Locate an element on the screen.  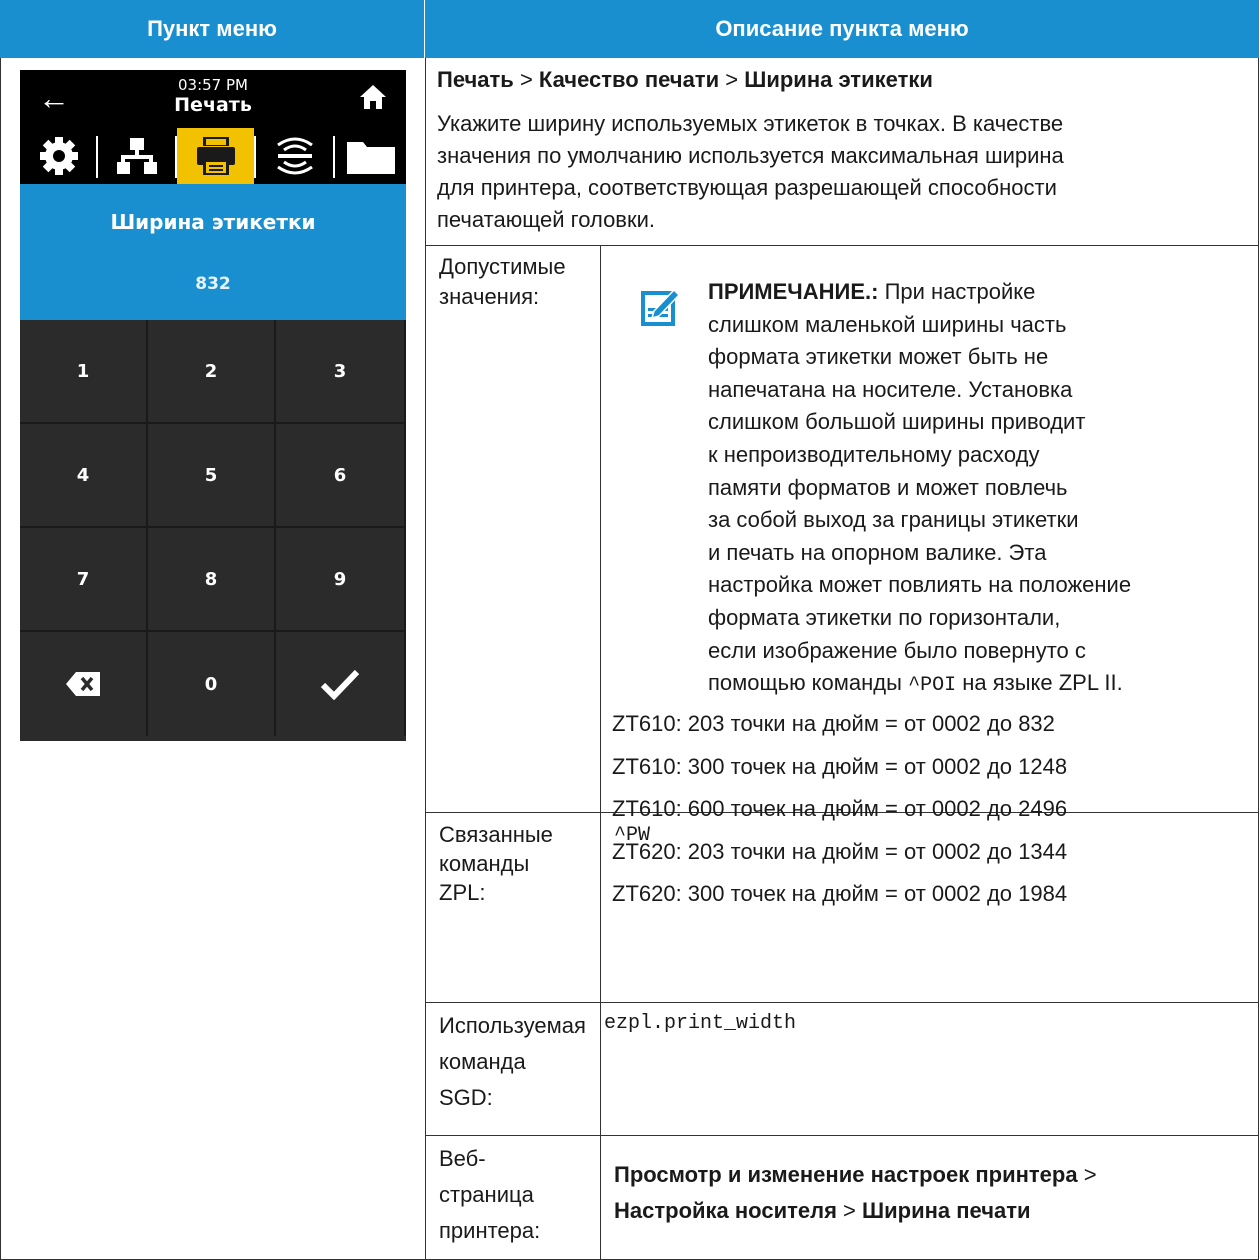
note-last-line: помощью команды ^POI на языке ZPL II. is located at coordinates (919, 685).